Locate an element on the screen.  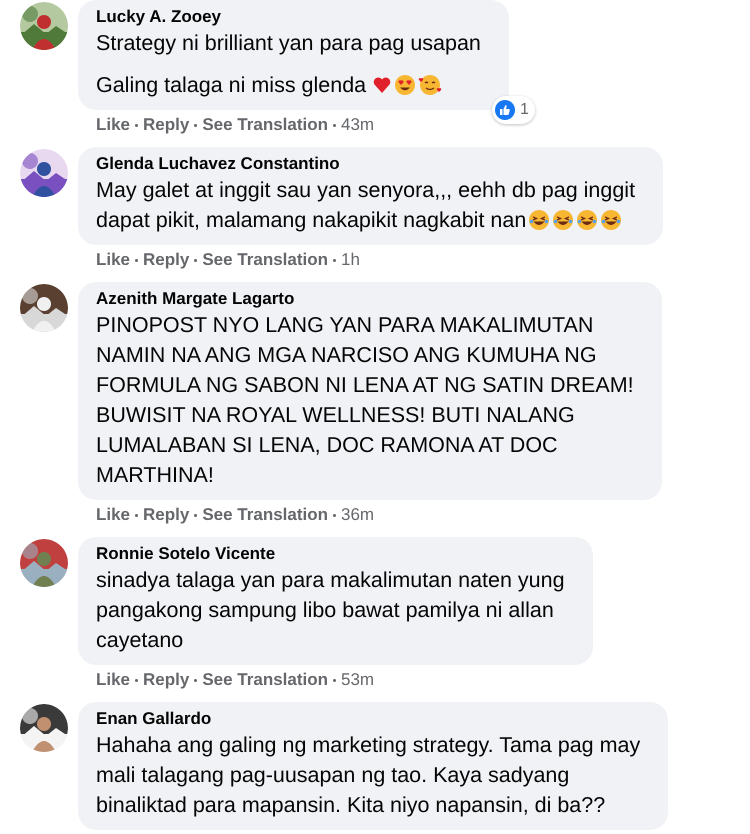
comment-text: binaliktad para mapansin. Kita niyo napansin, di ba?? is located at coordinates (351, 805).